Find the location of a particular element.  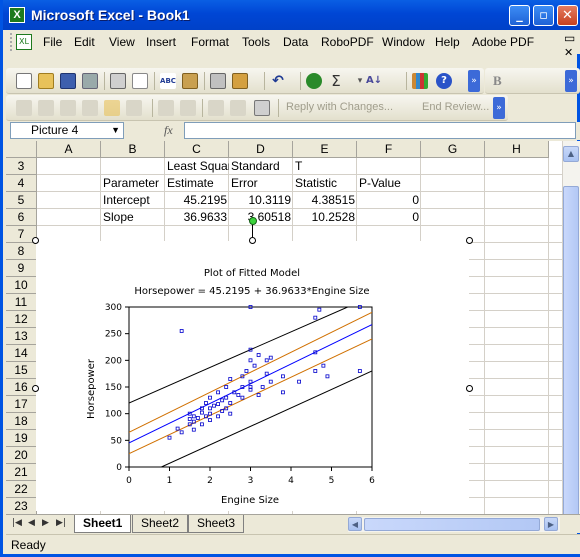

workbook-icon: XL is located at coordinates (24, 42).